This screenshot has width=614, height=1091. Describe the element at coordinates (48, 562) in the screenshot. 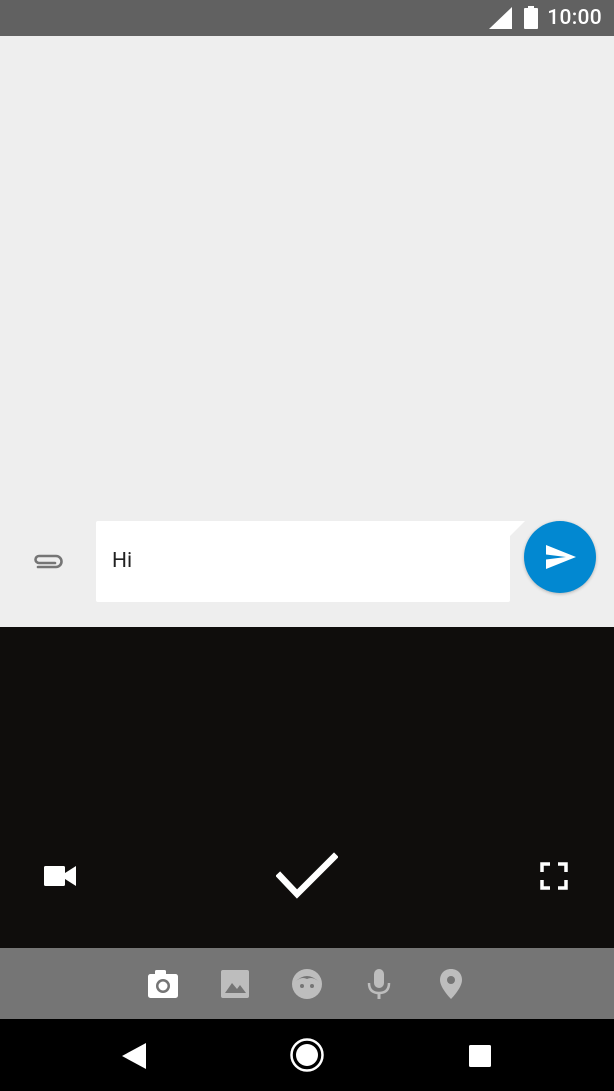

I see `paperclip-icon` at that location.